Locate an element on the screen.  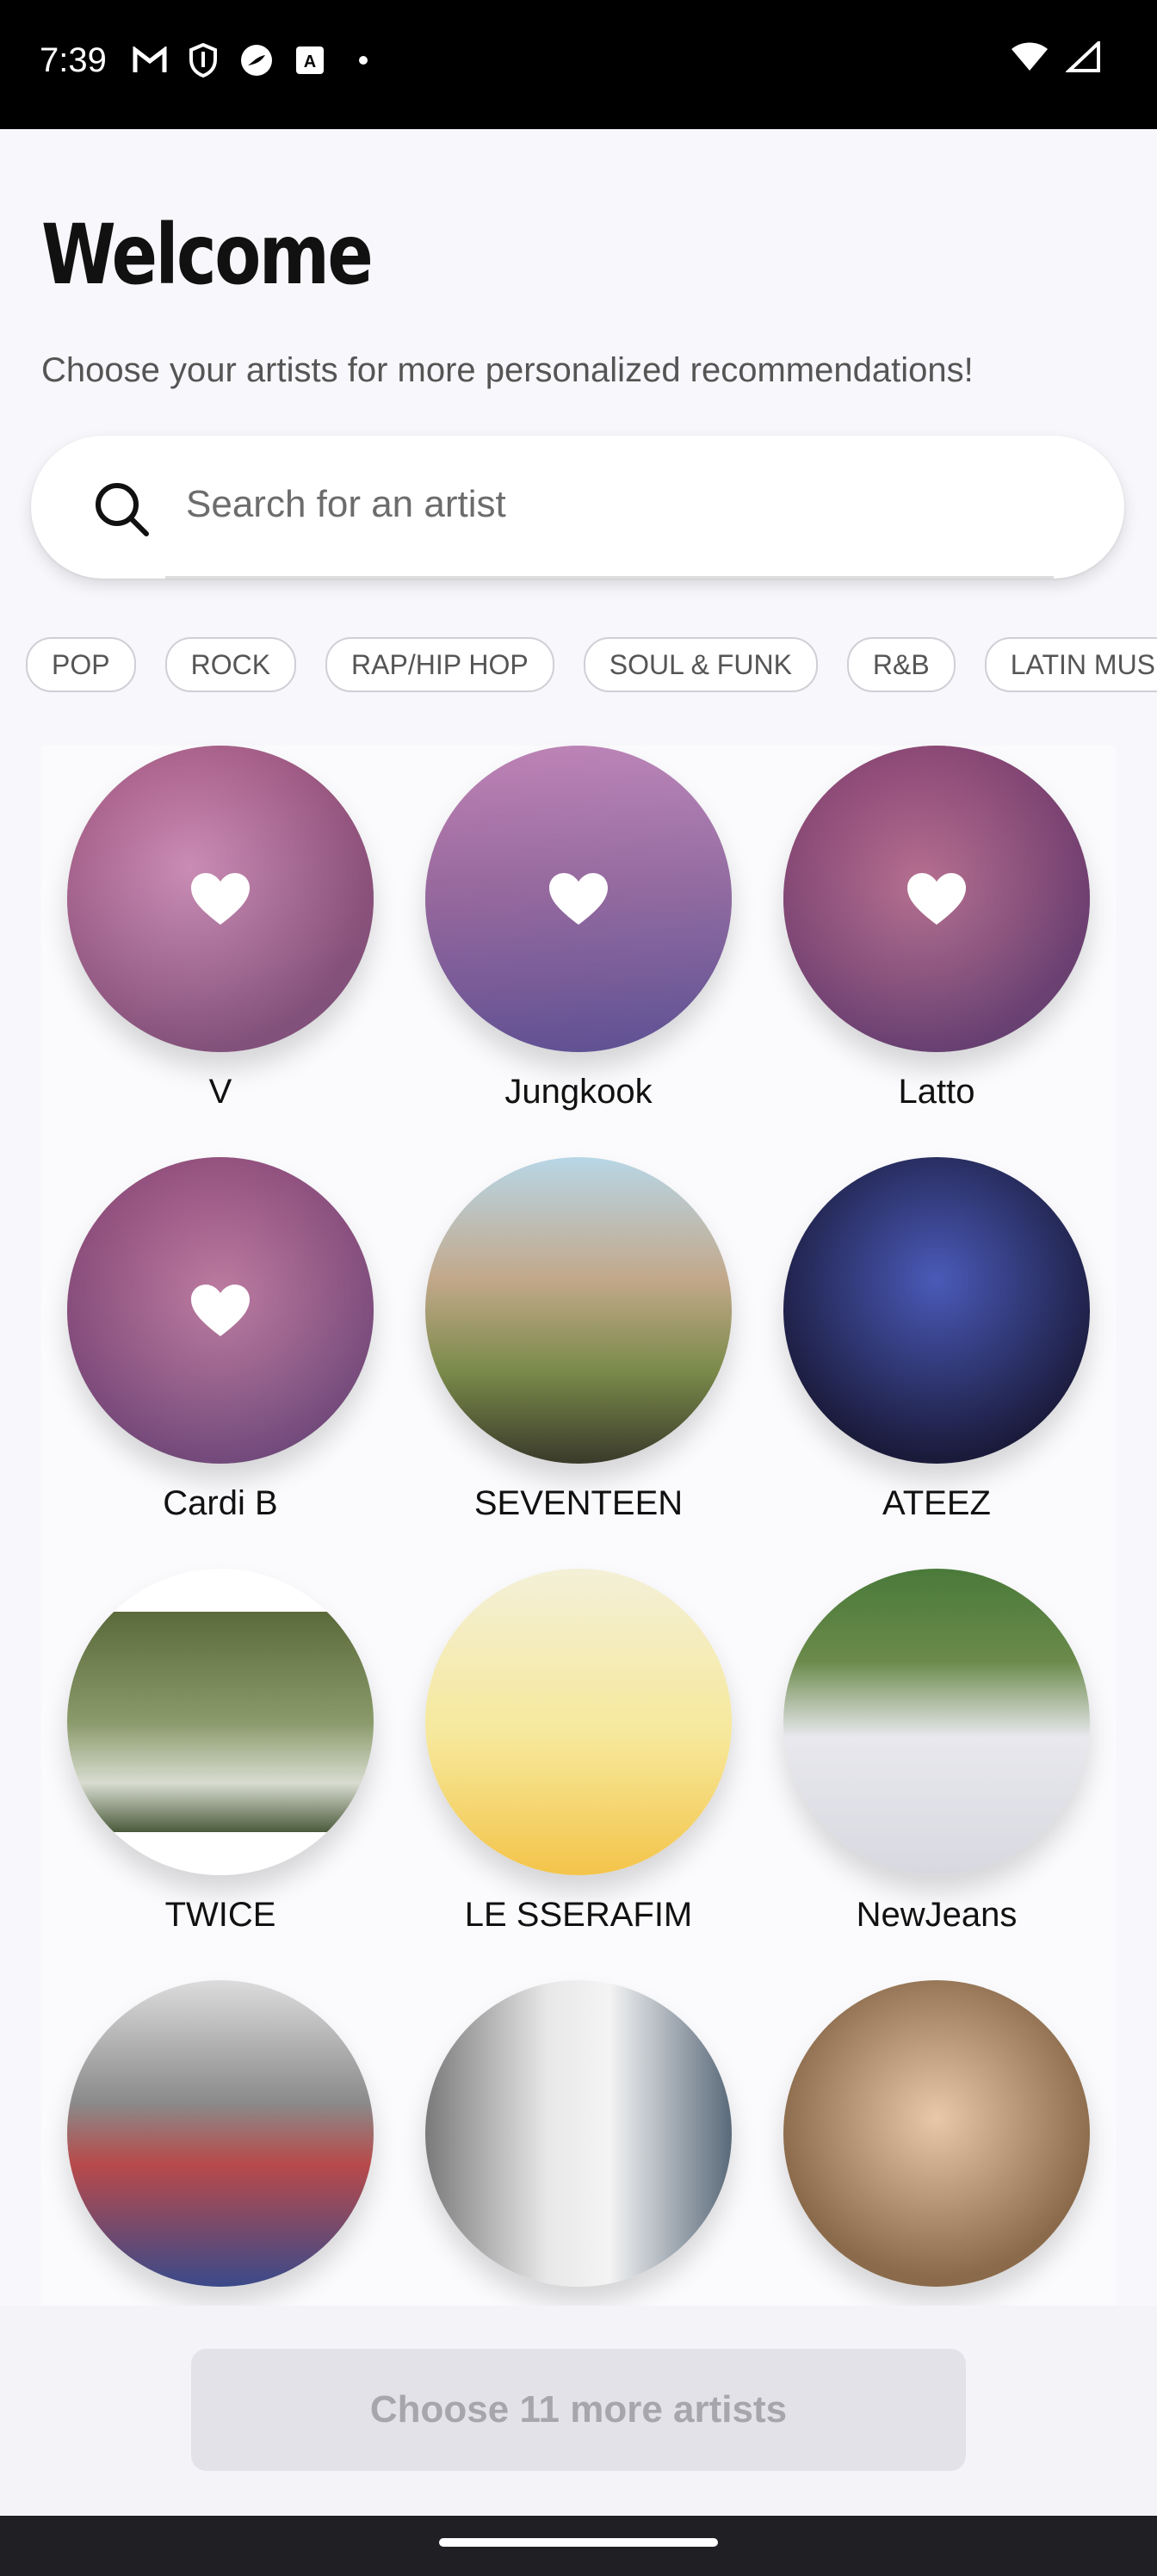
search-underline is located at coordinates (610, 578).